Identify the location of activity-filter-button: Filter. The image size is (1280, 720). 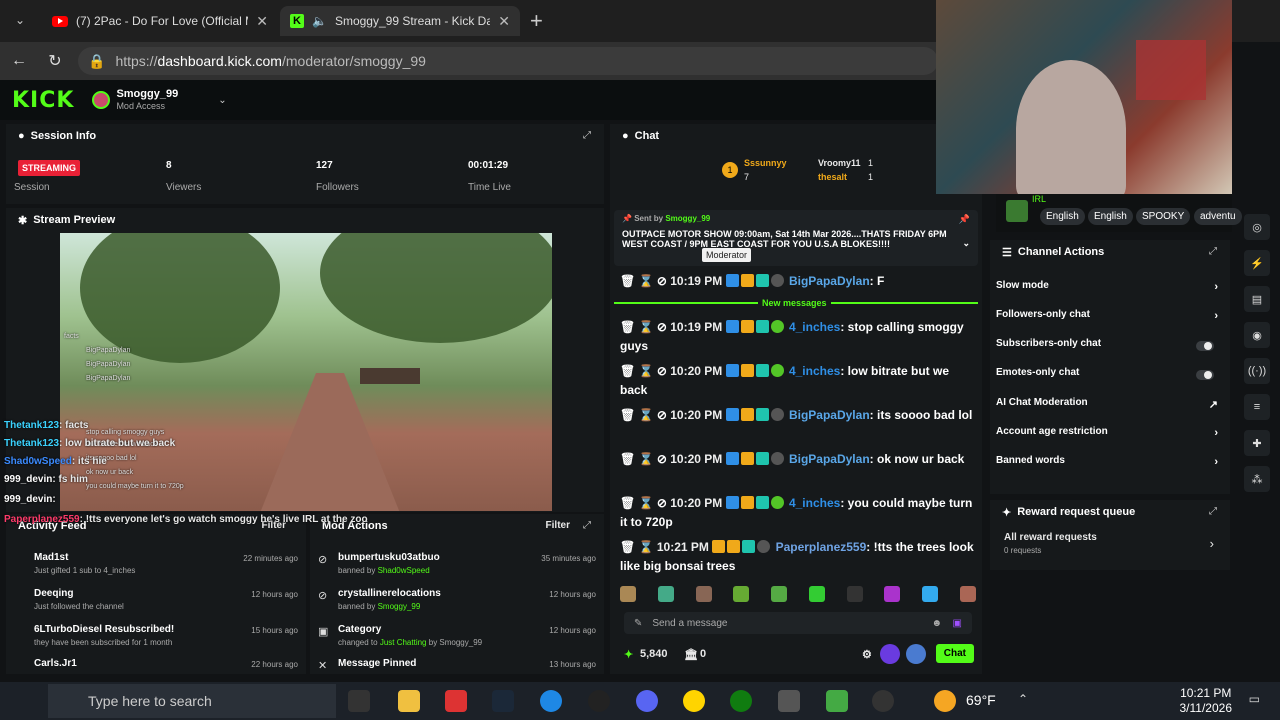
(274, 525).